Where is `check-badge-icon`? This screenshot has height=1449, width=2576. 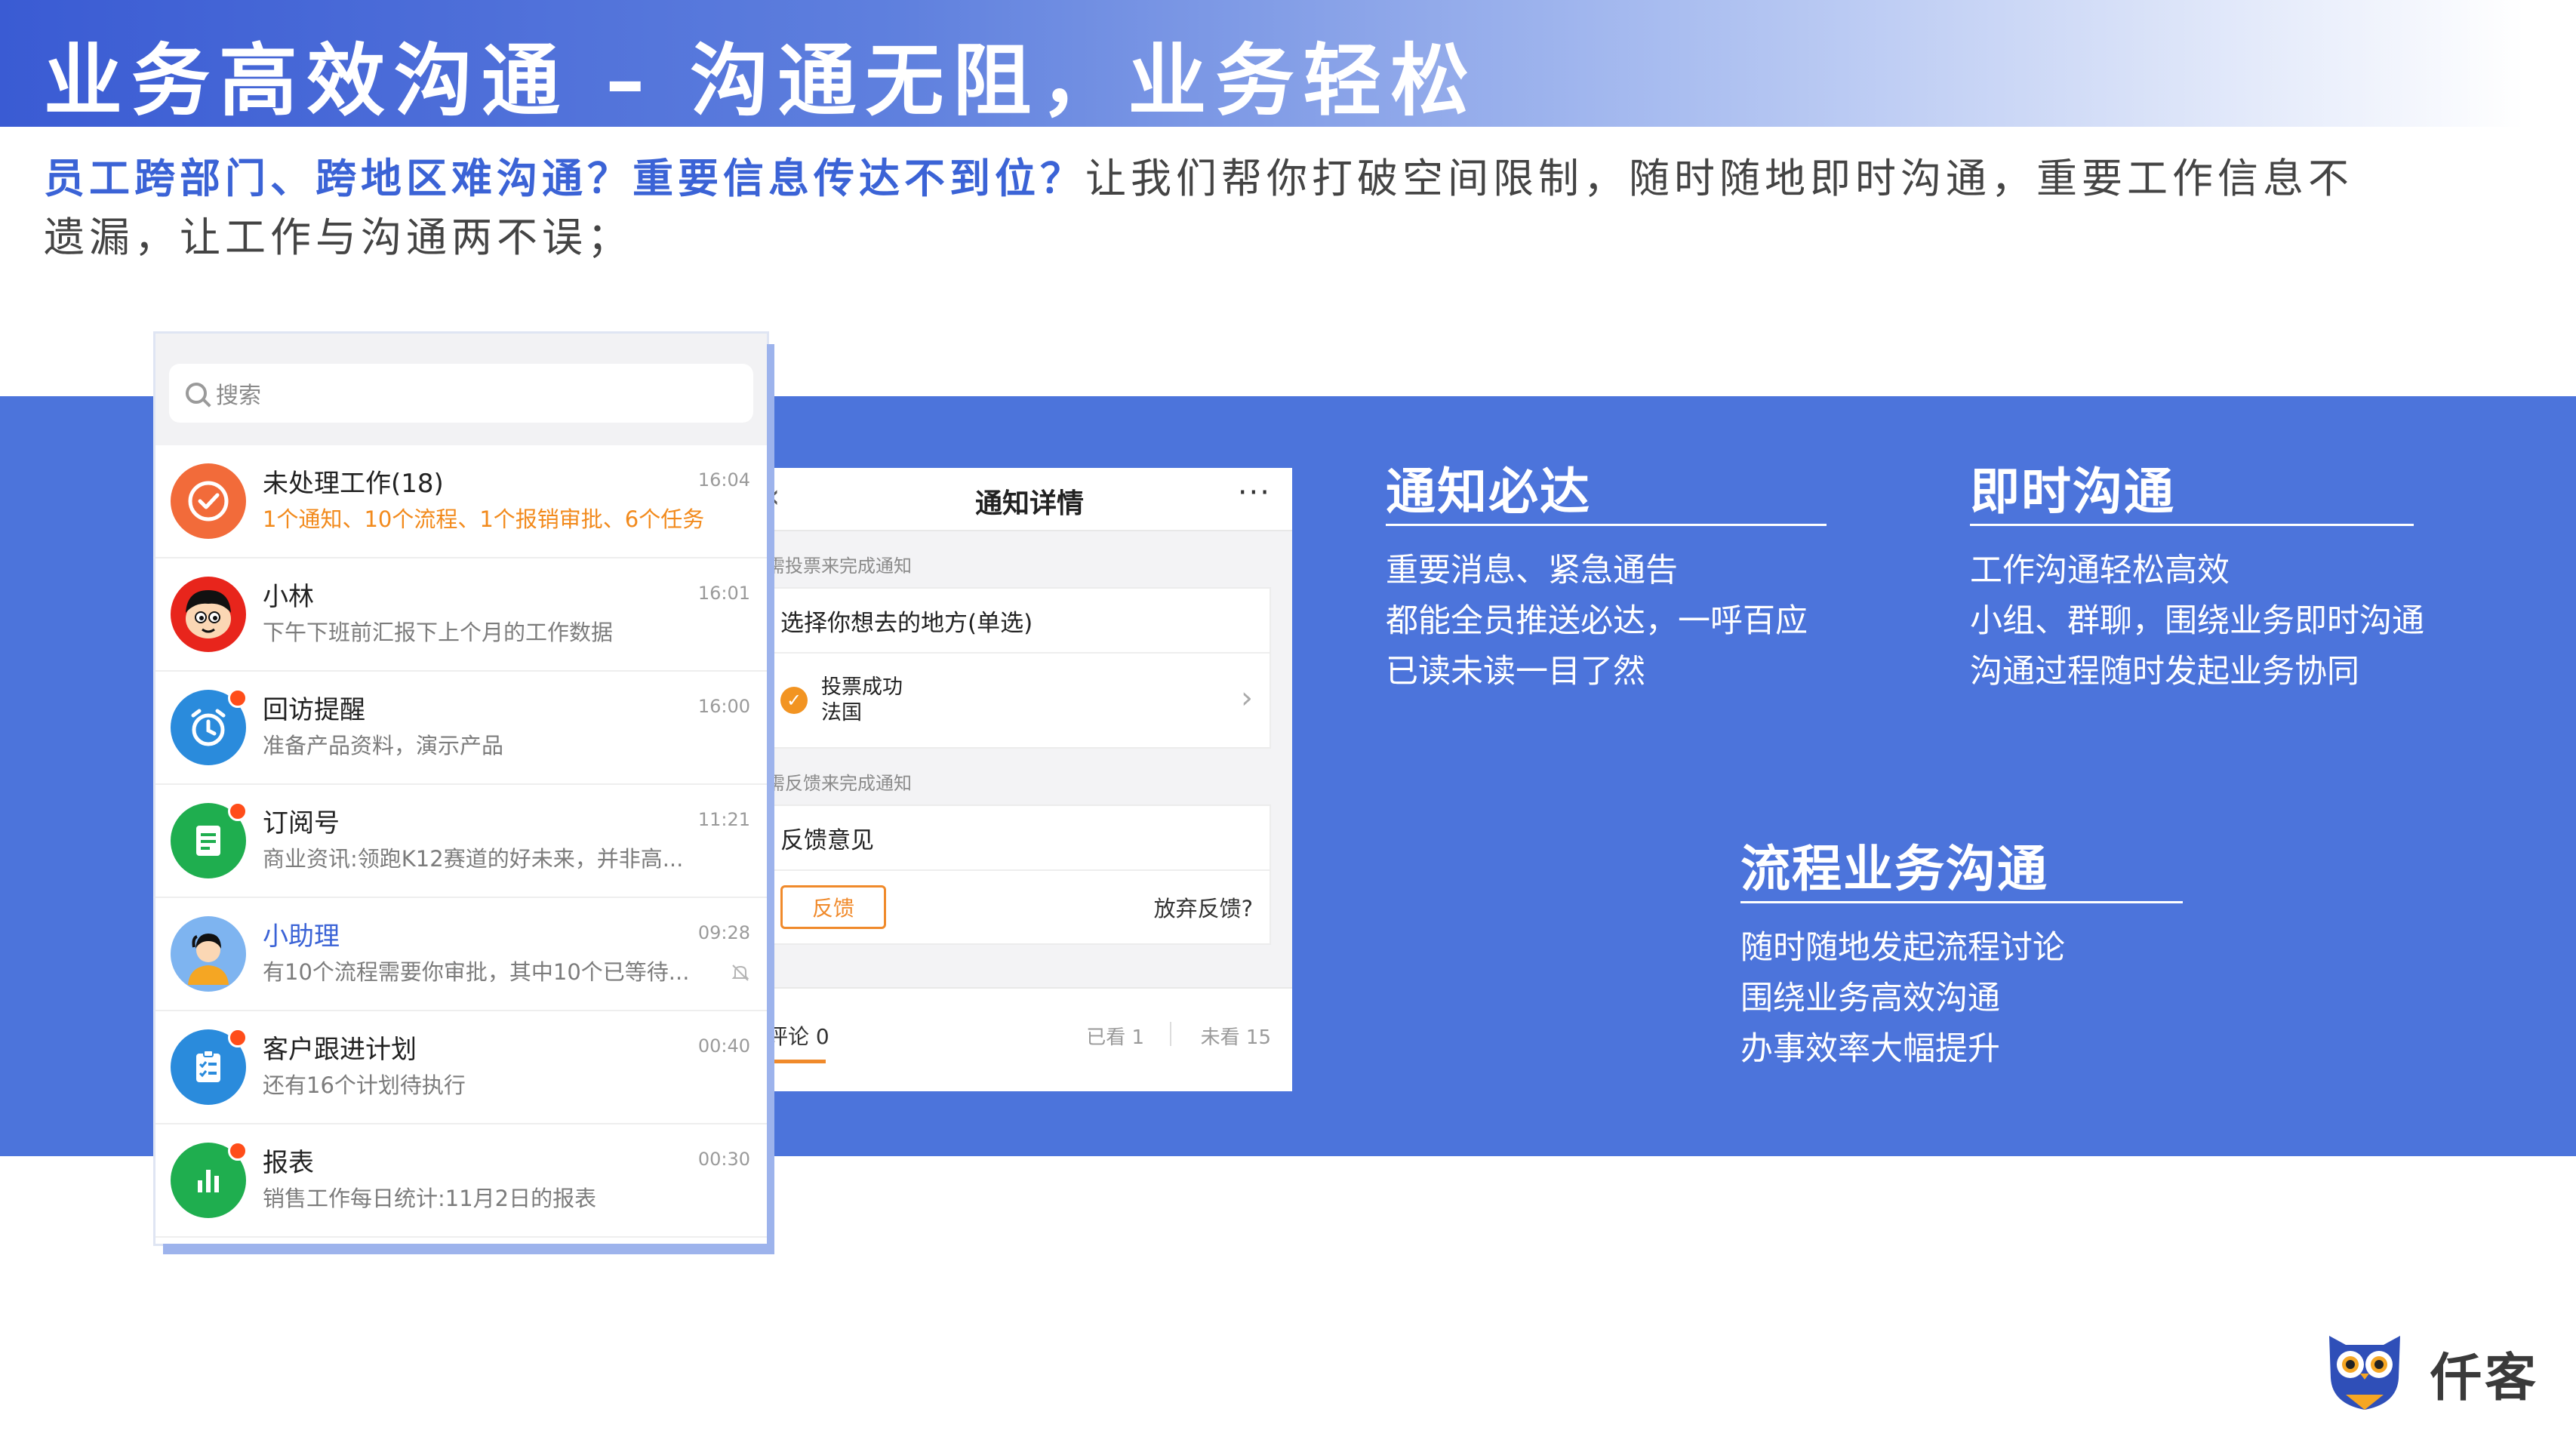 check-badge-icon is located at coordinates (209, 501).